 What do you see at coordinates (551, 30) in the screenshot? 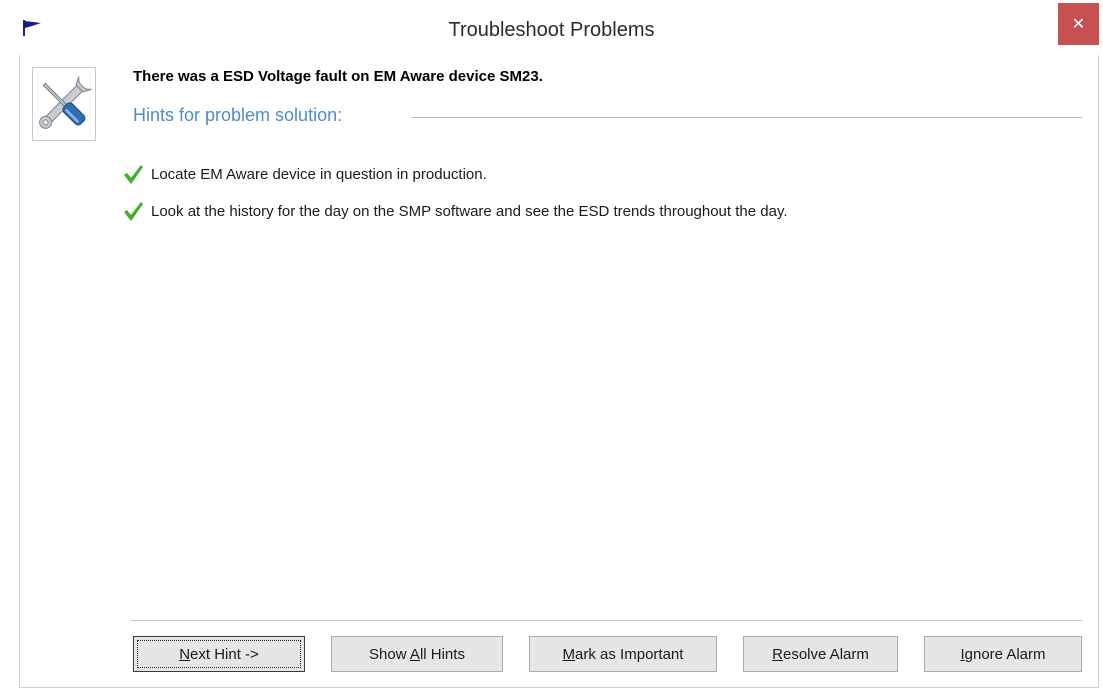
I see `window-title: Troubleshoot Problems` at bounding box center [551, 30].